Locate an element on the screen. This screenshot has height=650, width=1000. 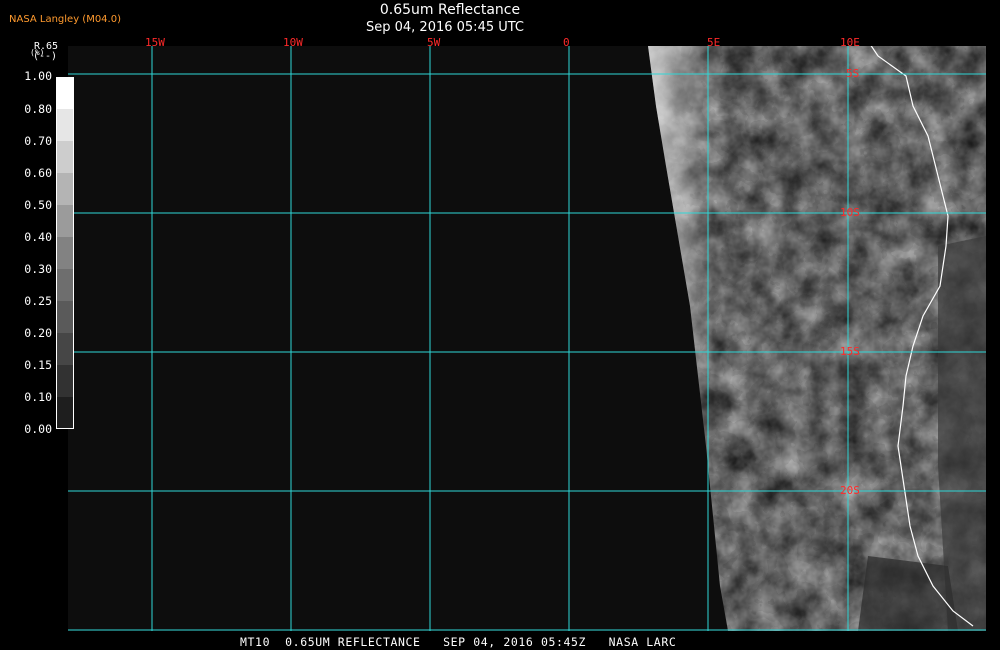
lon-label-5w: 5W is located at coordinates (434, 42).